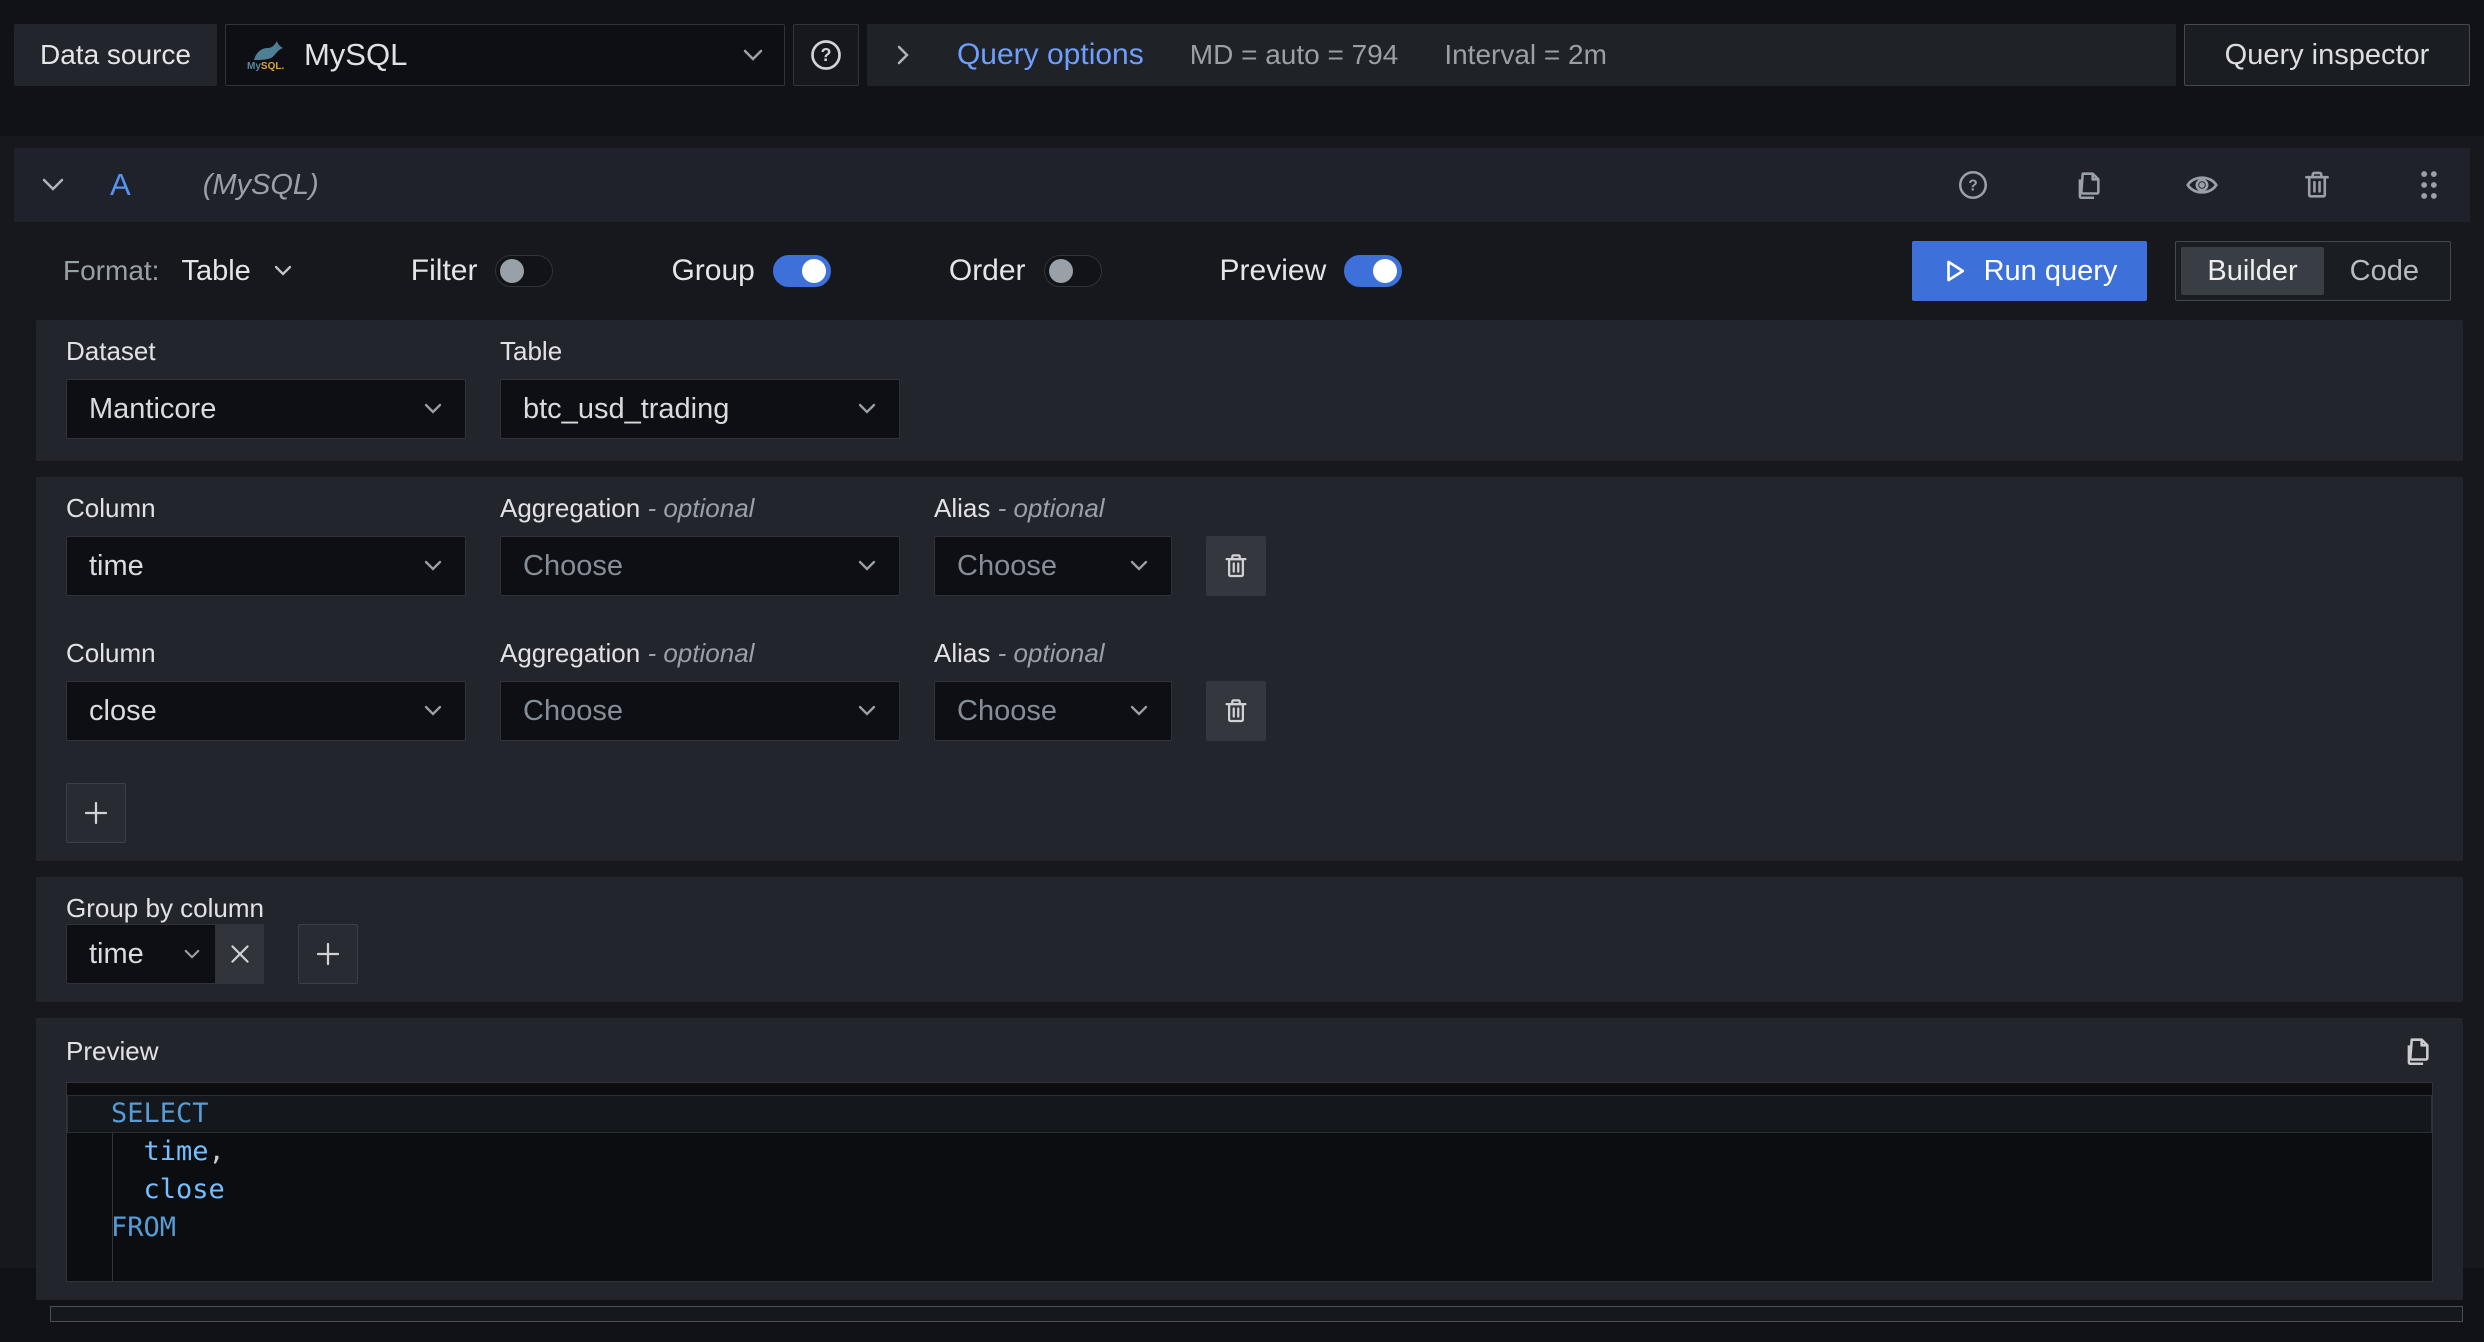 The image size is (2484, 1342). Describe the element at coordinates (1273, 270) in the screenshot. I see `preview-toggle-label: Preview` at that location.